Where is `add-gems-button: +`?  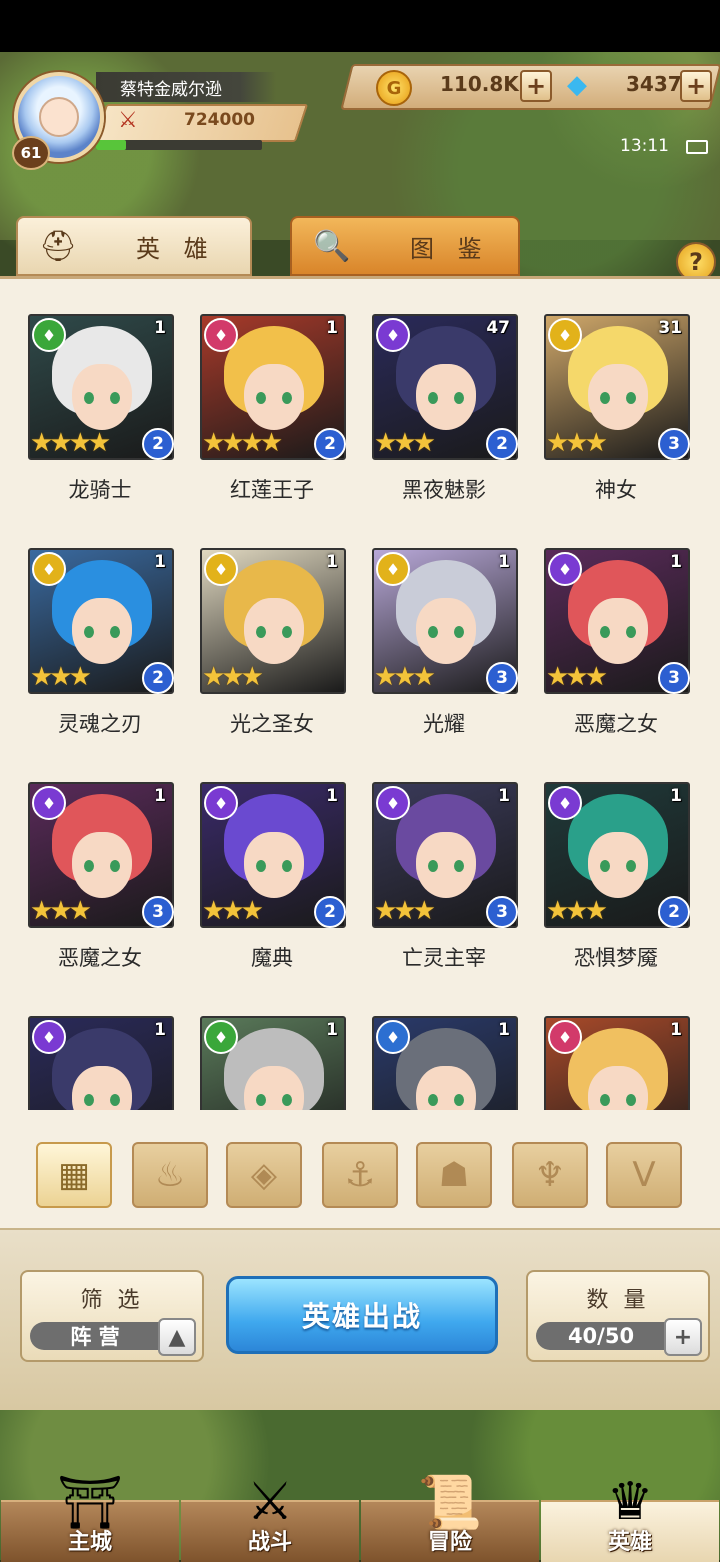
add-gems-button: + is located at coordinates (696, 86).